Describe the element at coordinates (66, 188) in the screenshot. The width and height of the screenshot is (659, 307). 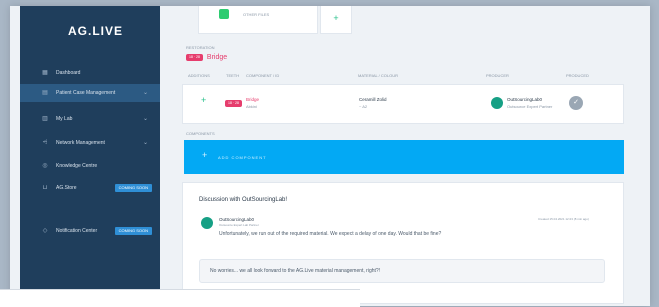
I see `sidebar-item-label: AG.Store` at that location.